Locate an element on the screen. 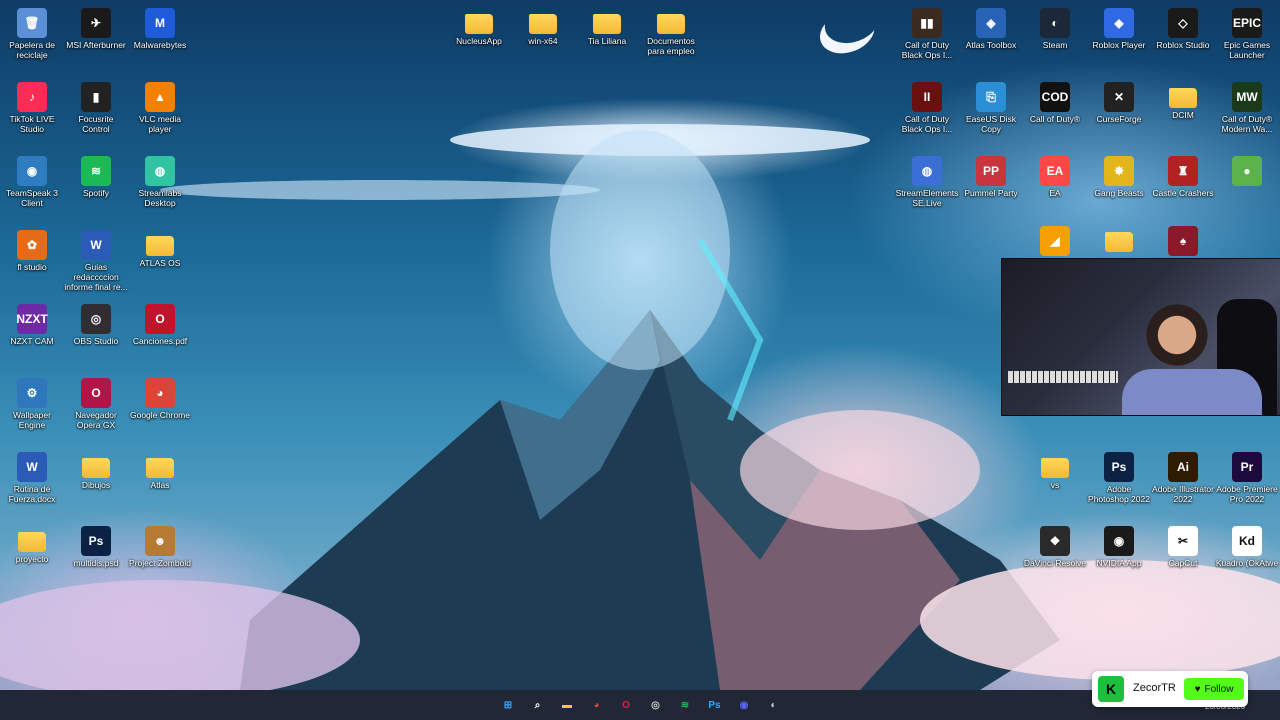 The height and width of the screenshot is (720, 1280). desktop-icon-adobe-photoshop-2022: Ps Adobe Photoshop 2022 is located at coordinates (1119, 476).